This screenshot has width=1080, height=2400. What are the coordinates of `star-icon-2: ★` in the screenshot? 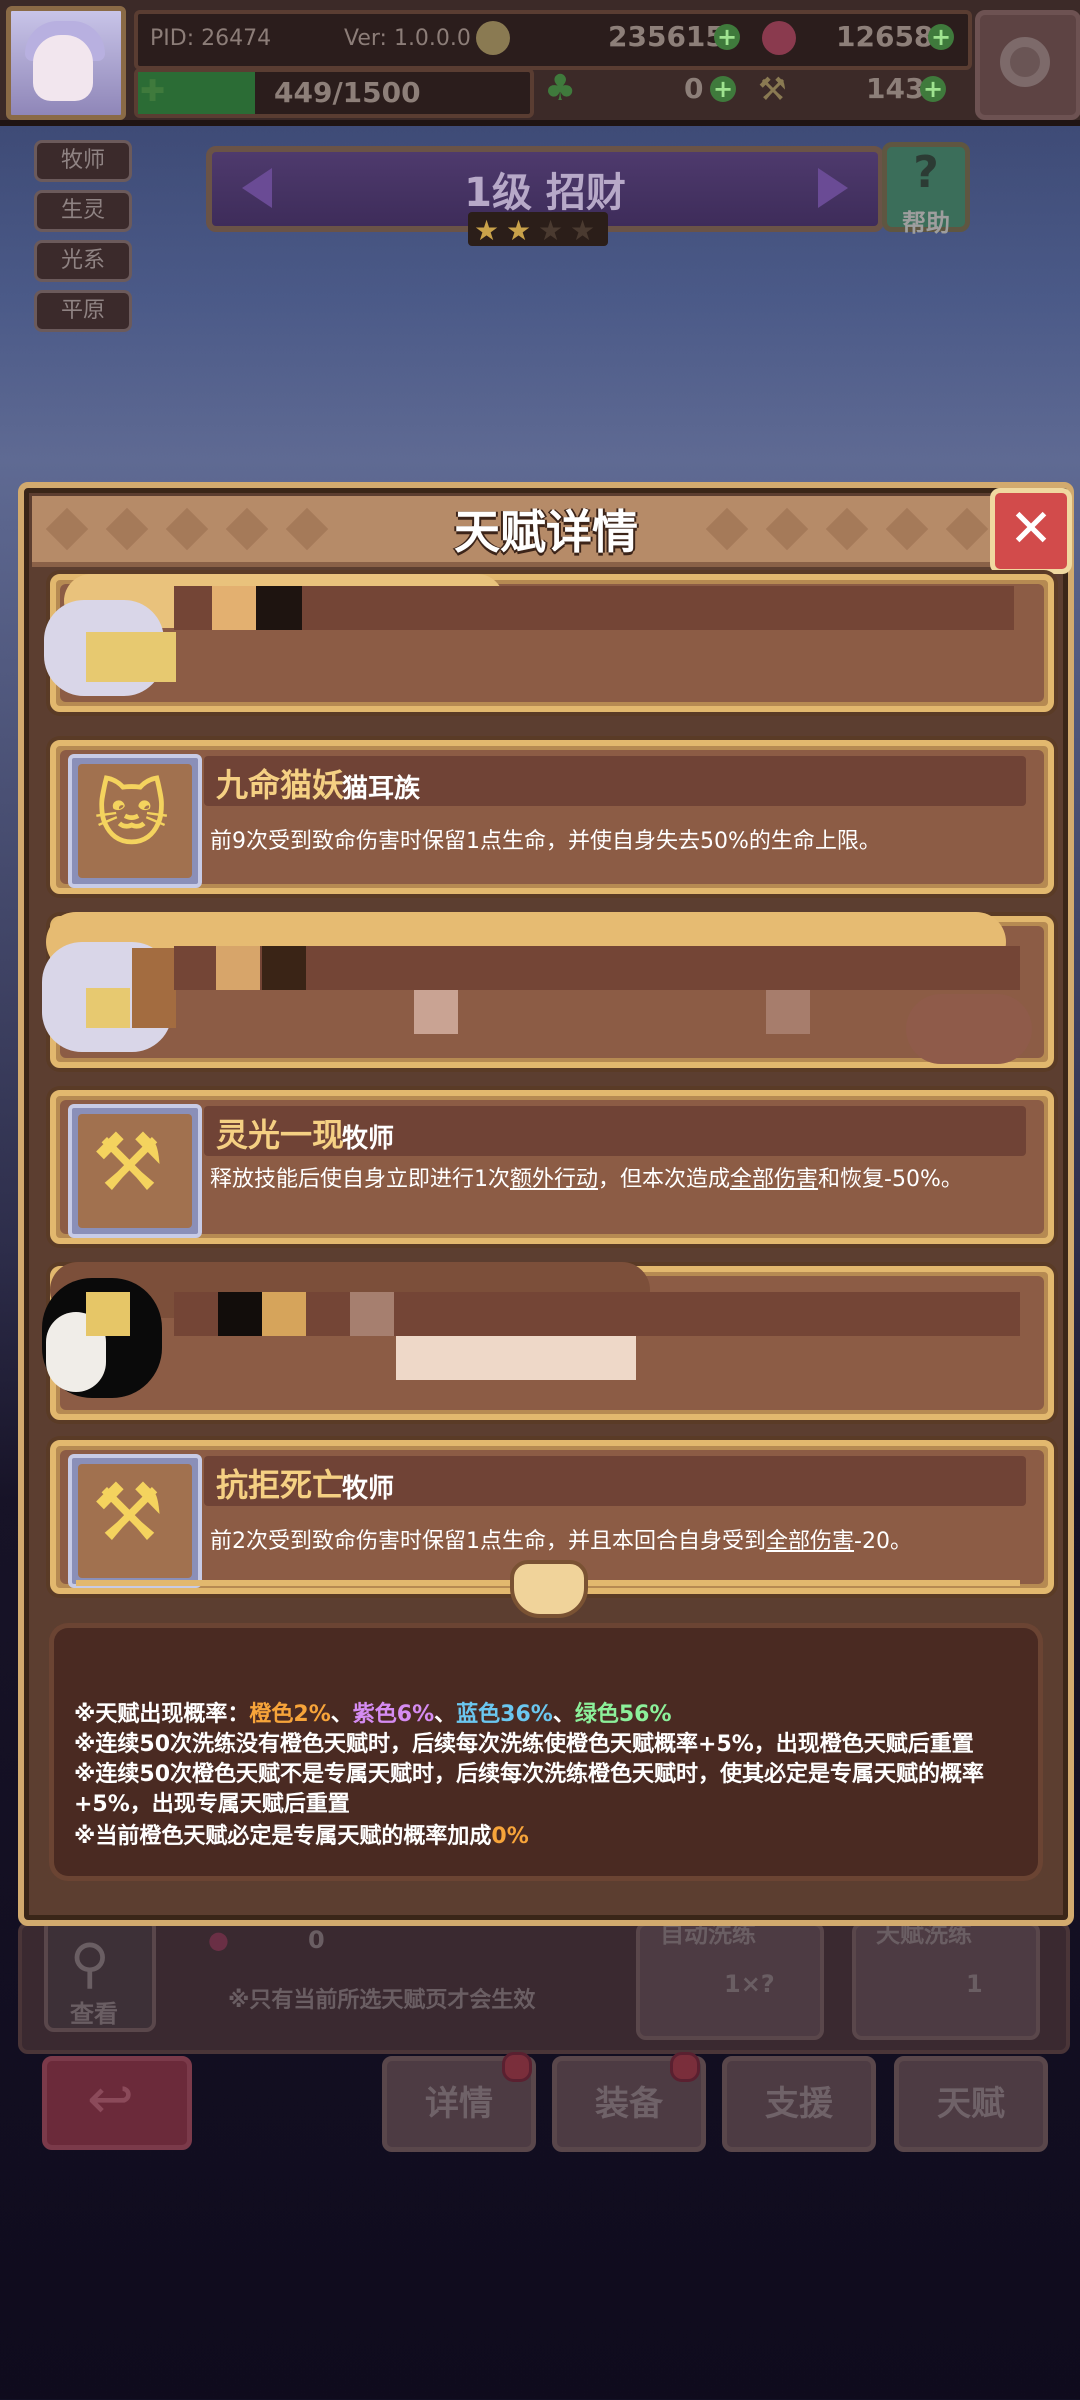 It's located at (519, 230).